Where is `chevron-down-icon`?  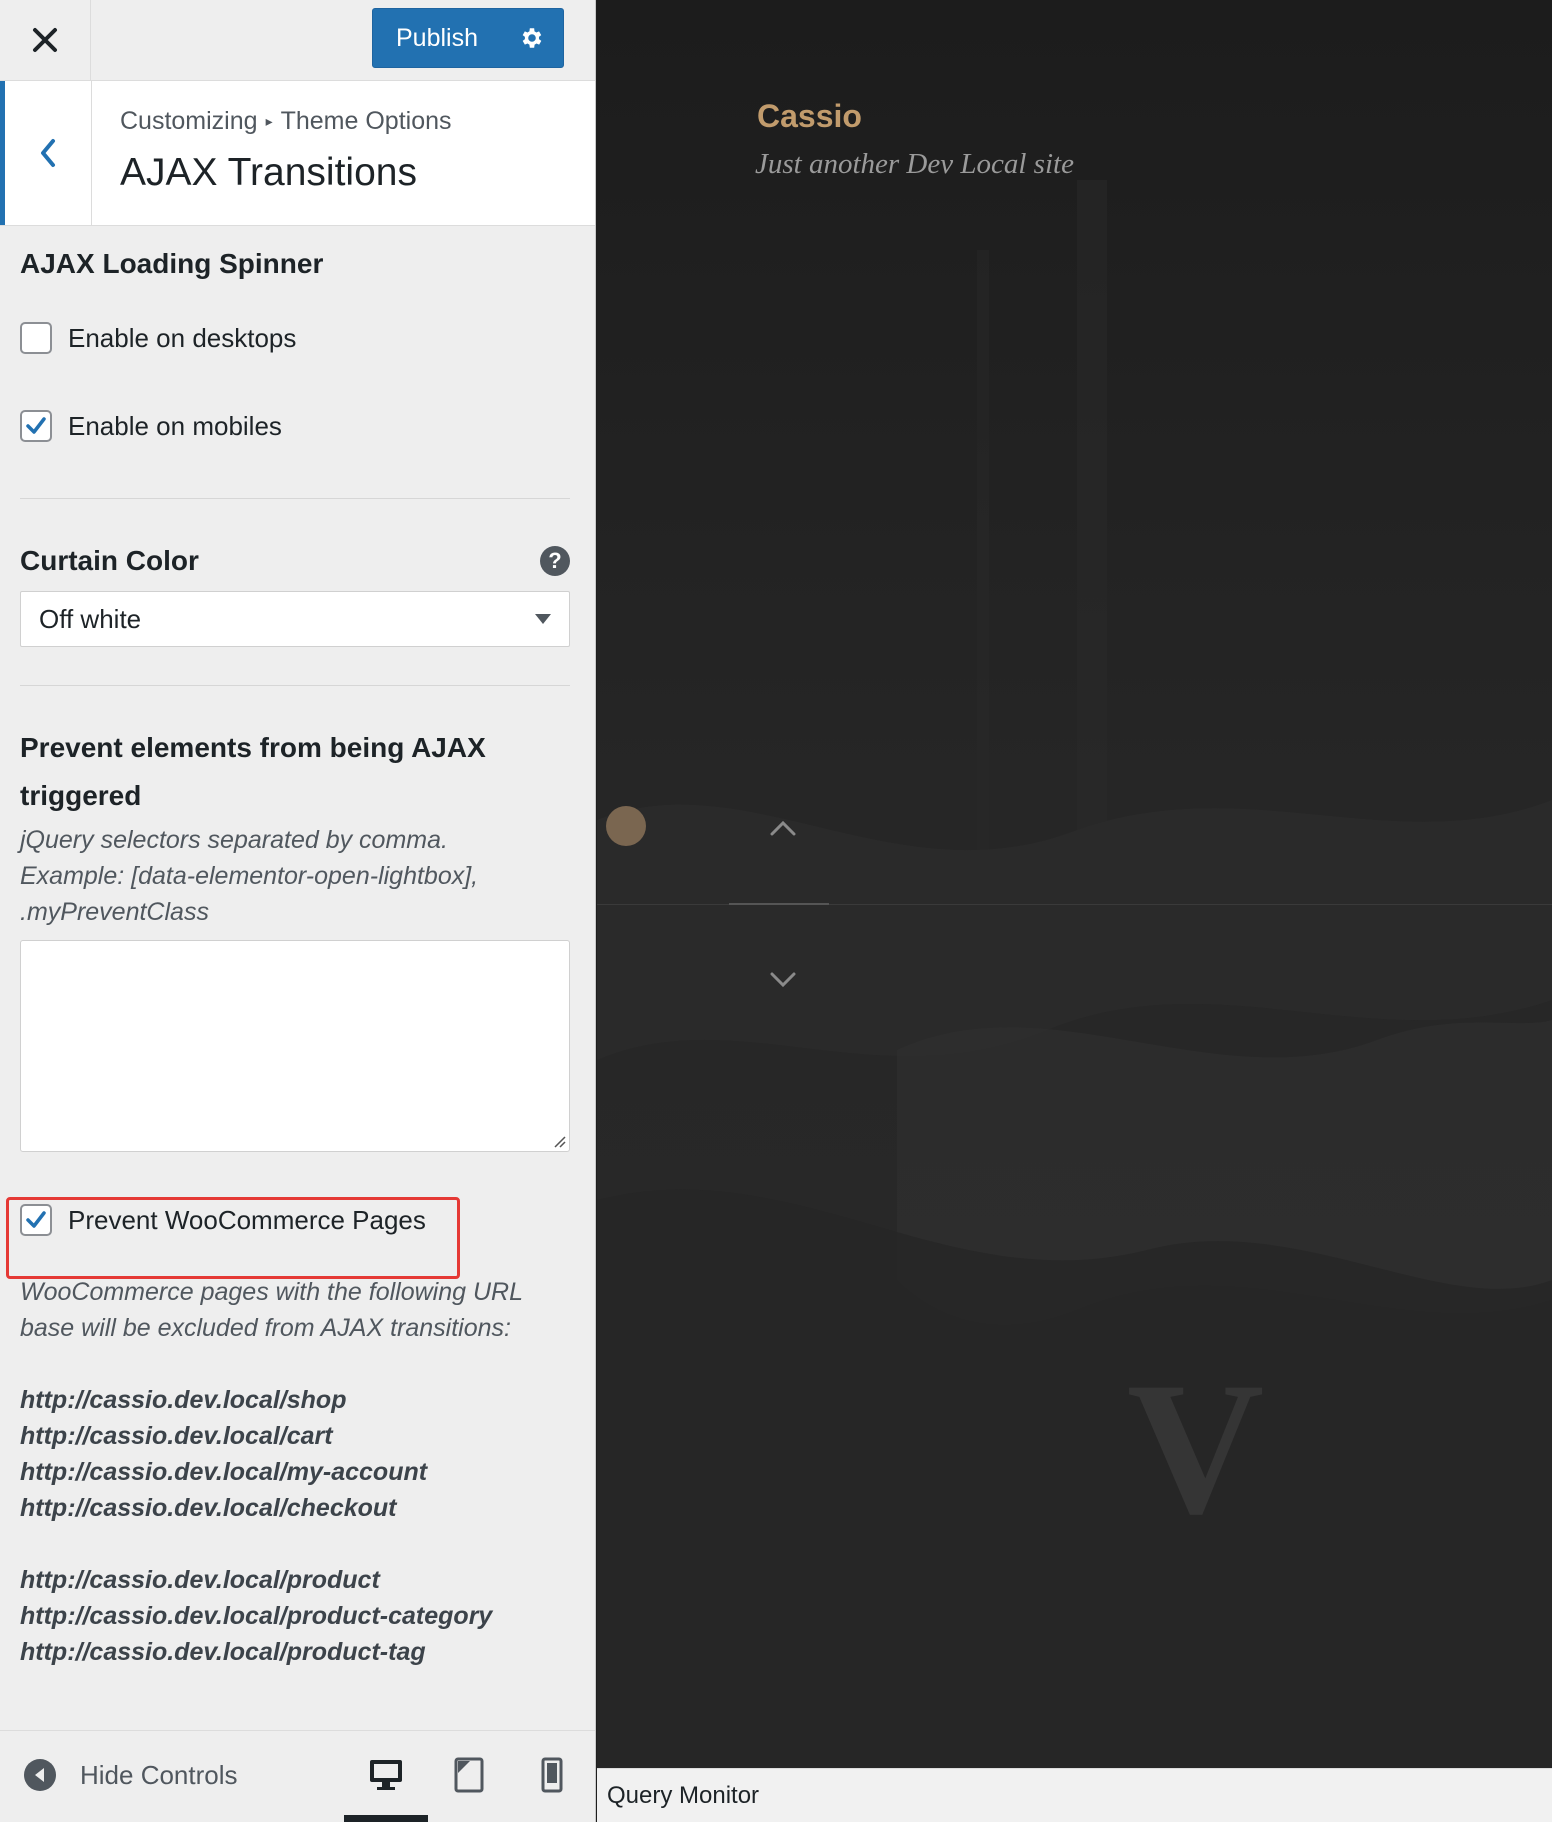
chevron-down-icon is located at coordinates (783, 980).